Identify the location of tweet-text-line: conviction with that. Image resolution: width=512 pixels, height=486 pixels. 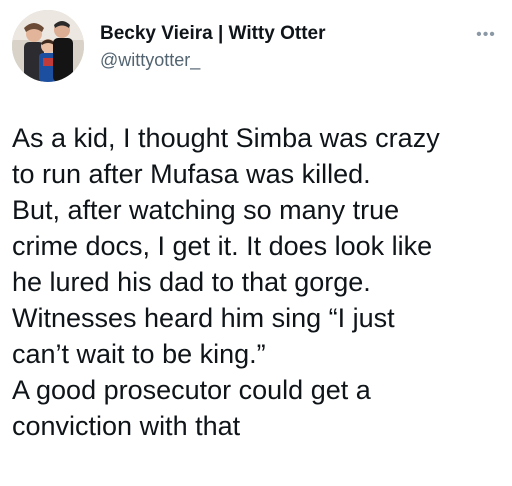
(126, 426).